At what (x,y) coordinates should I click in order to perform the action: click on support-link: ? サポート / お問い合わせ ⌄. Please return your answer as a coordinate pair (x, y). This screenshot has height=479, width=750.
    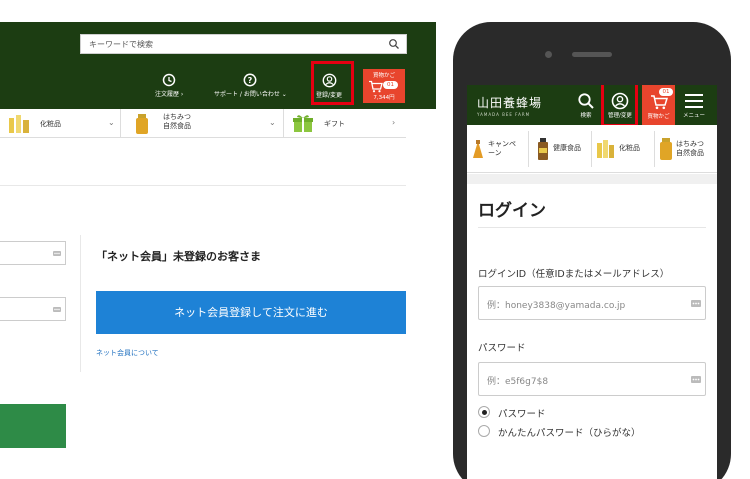
    Looking at the image, I should click on (250, 85).